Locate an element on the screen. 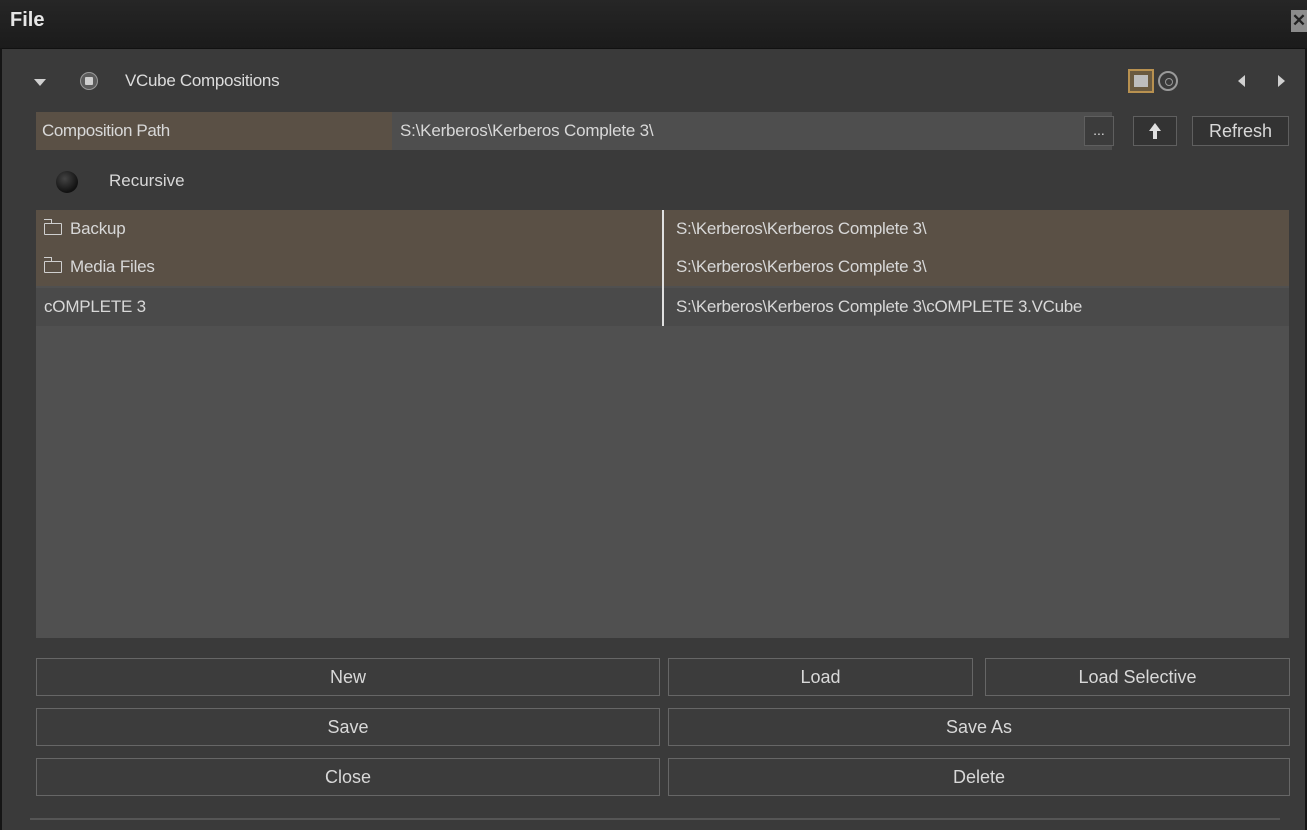  stop-icon is located at coordinates (89, 81).